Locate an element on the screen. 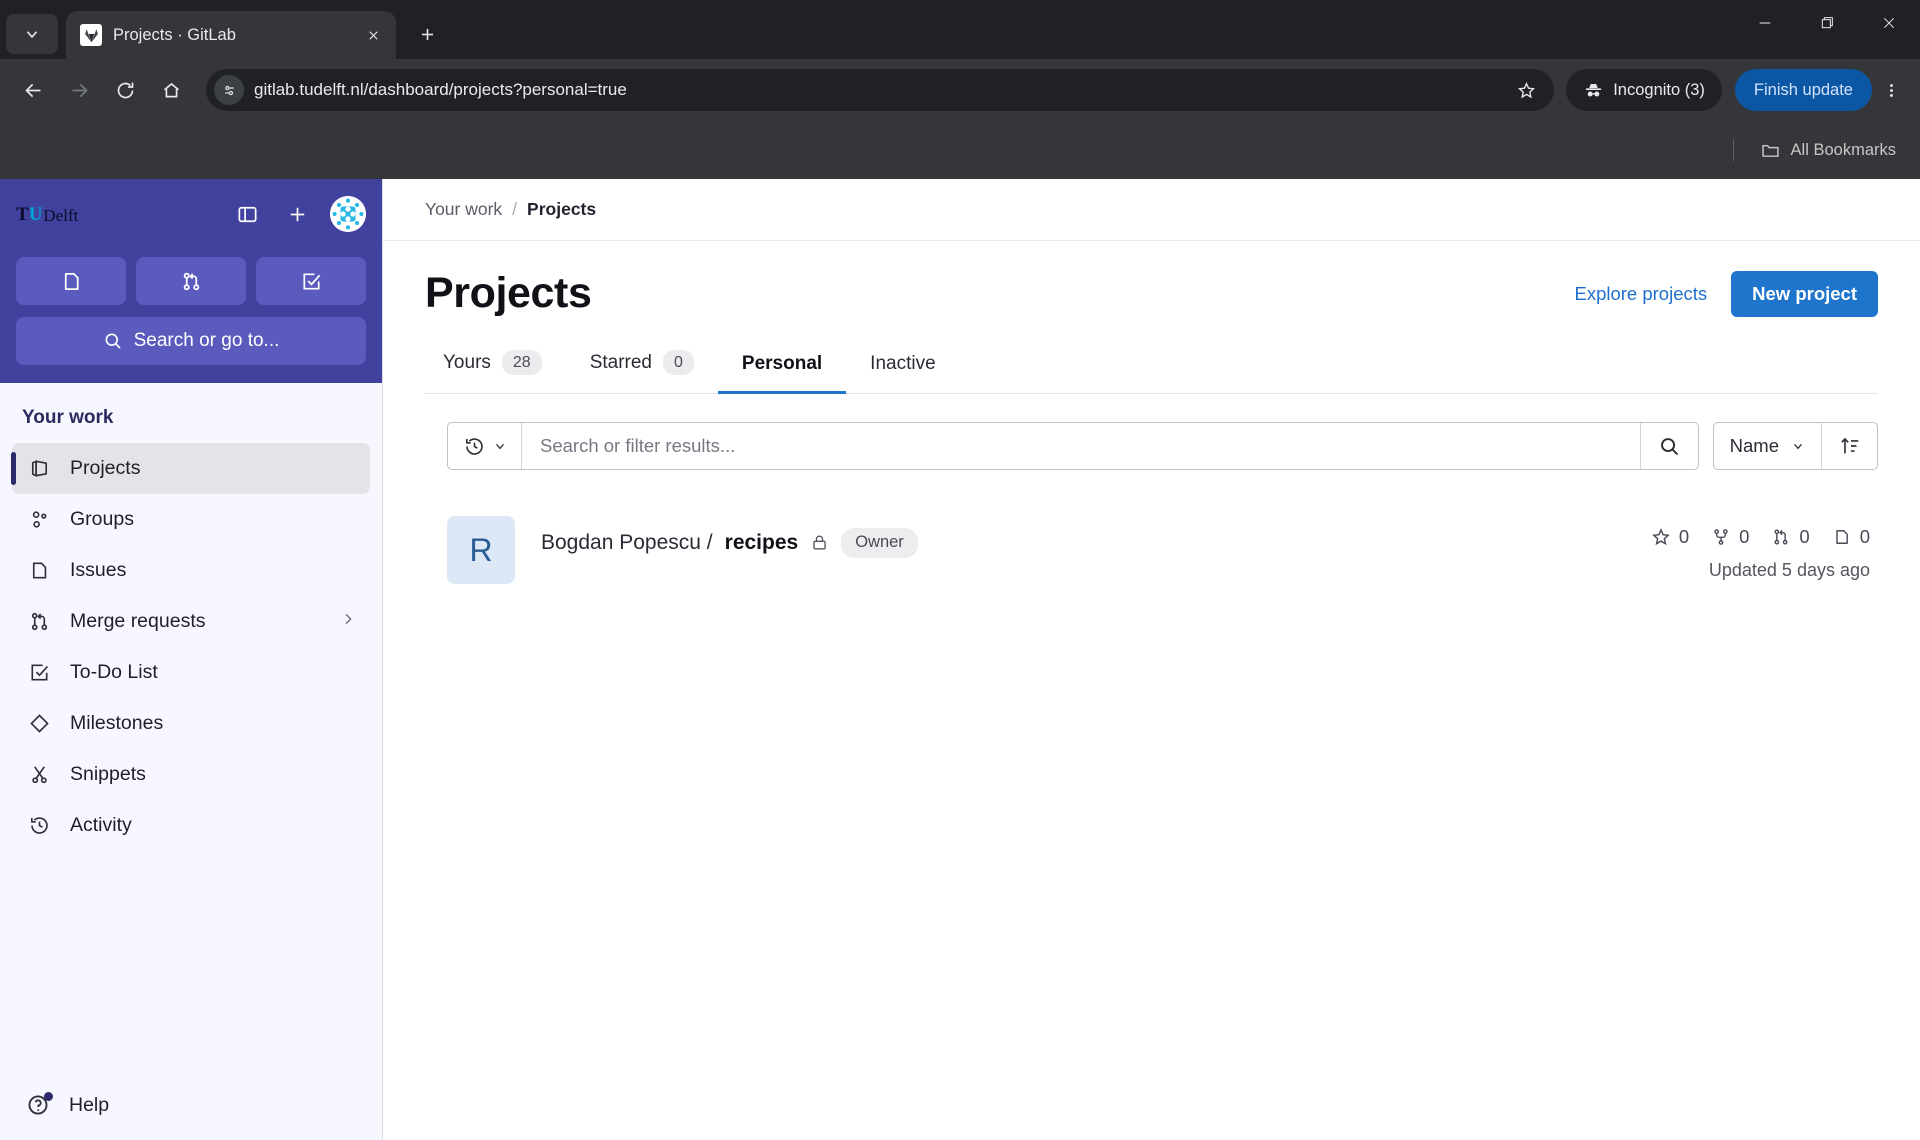 The image size is (1920, 1140). tab-label: Yours is located at coordinates (467, 362).